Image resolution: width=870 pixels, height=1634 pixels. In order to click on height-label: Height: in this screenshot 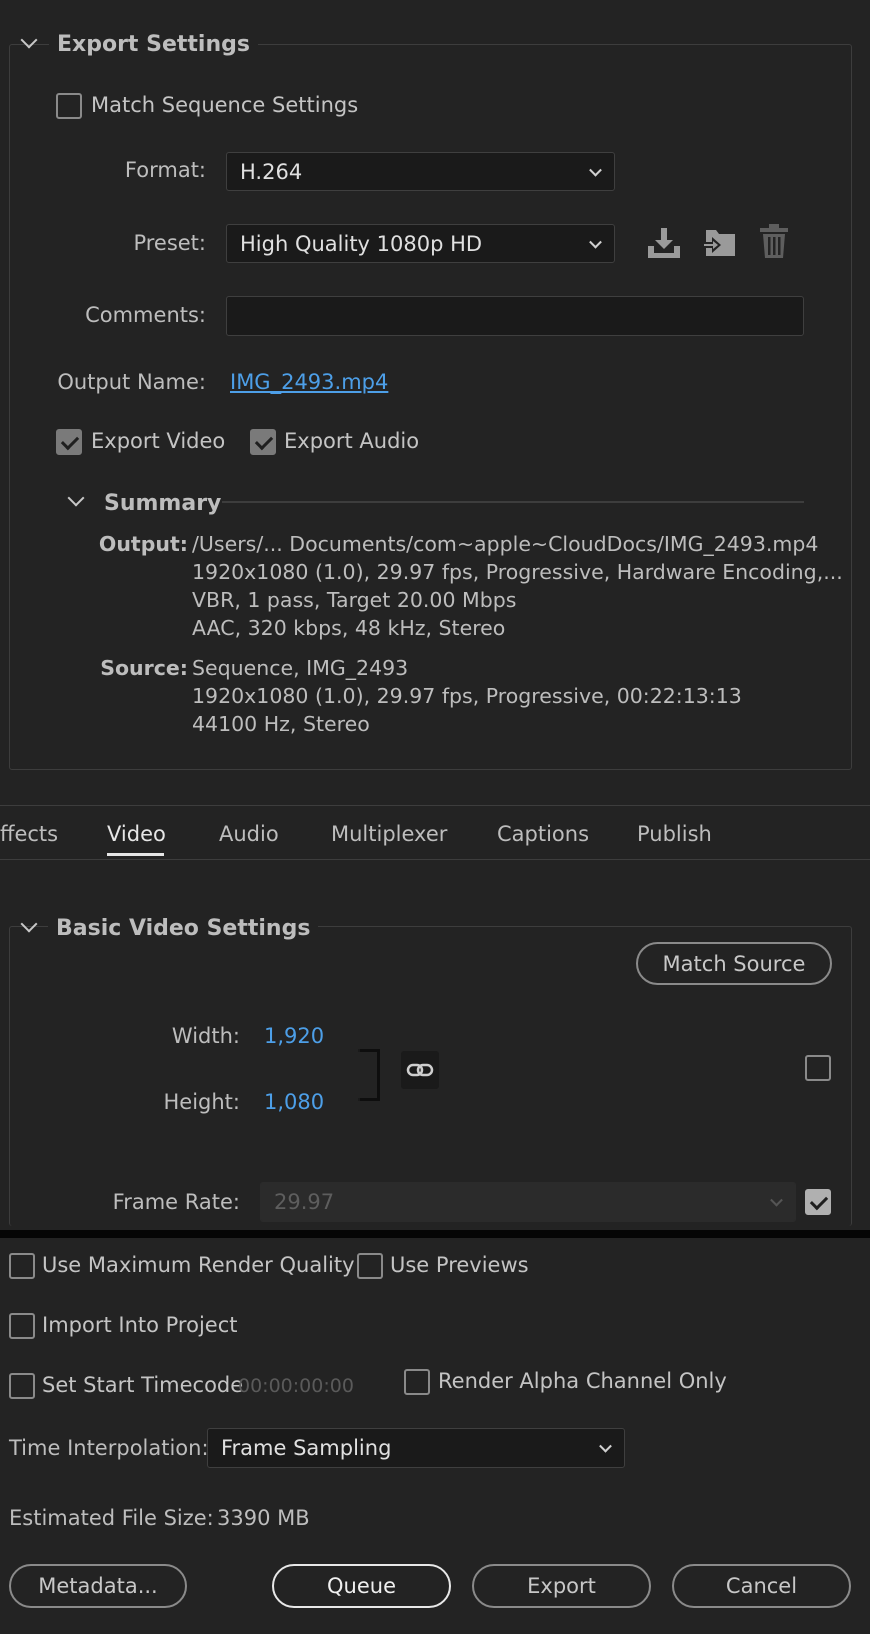, I will do `click(202, 1102)`.